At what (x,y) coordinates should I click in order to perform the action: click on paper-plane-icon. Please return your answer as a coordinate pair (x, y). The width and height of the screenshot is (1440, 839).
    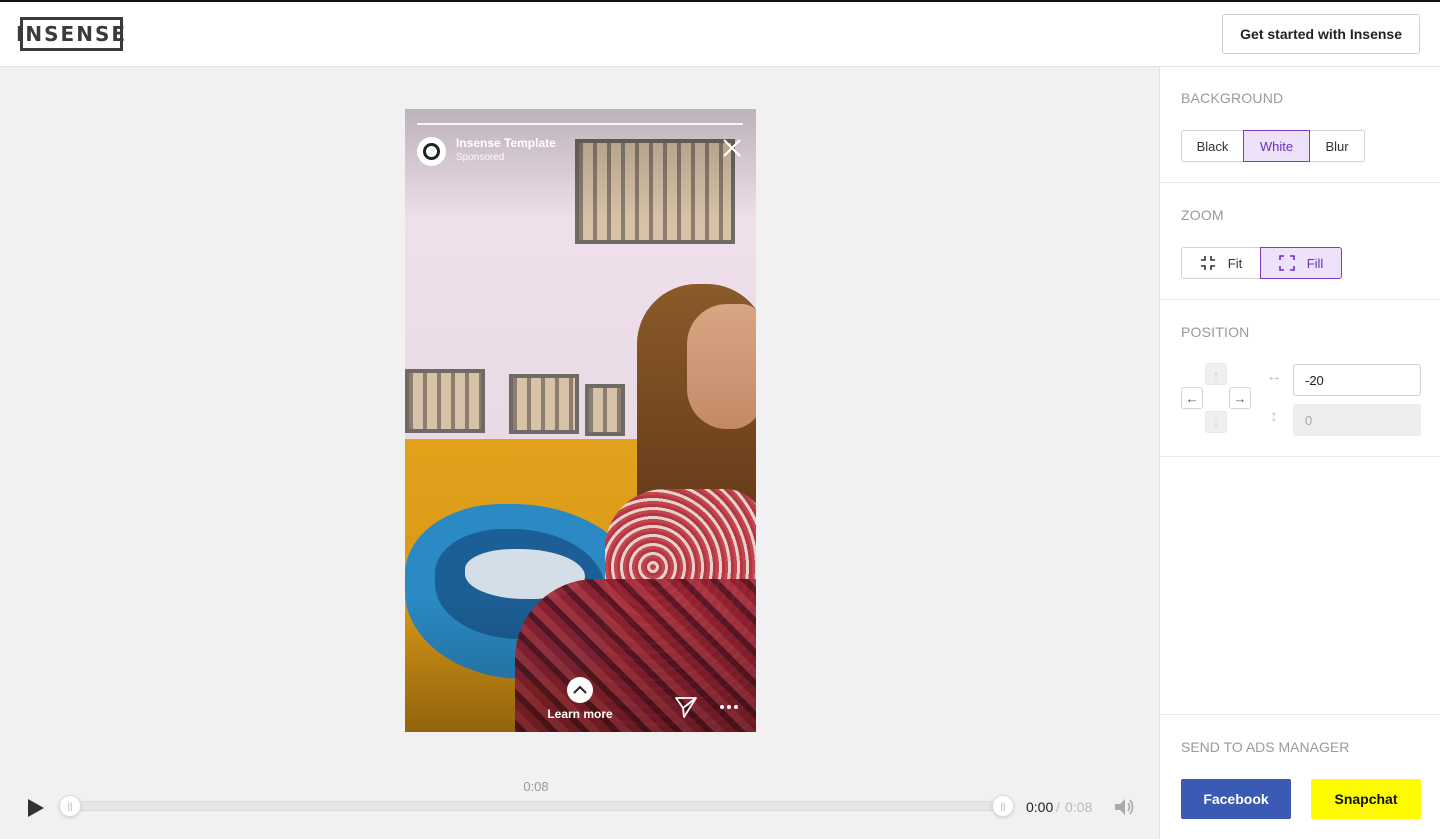
    Looking at the image, I should click on (686, 707).